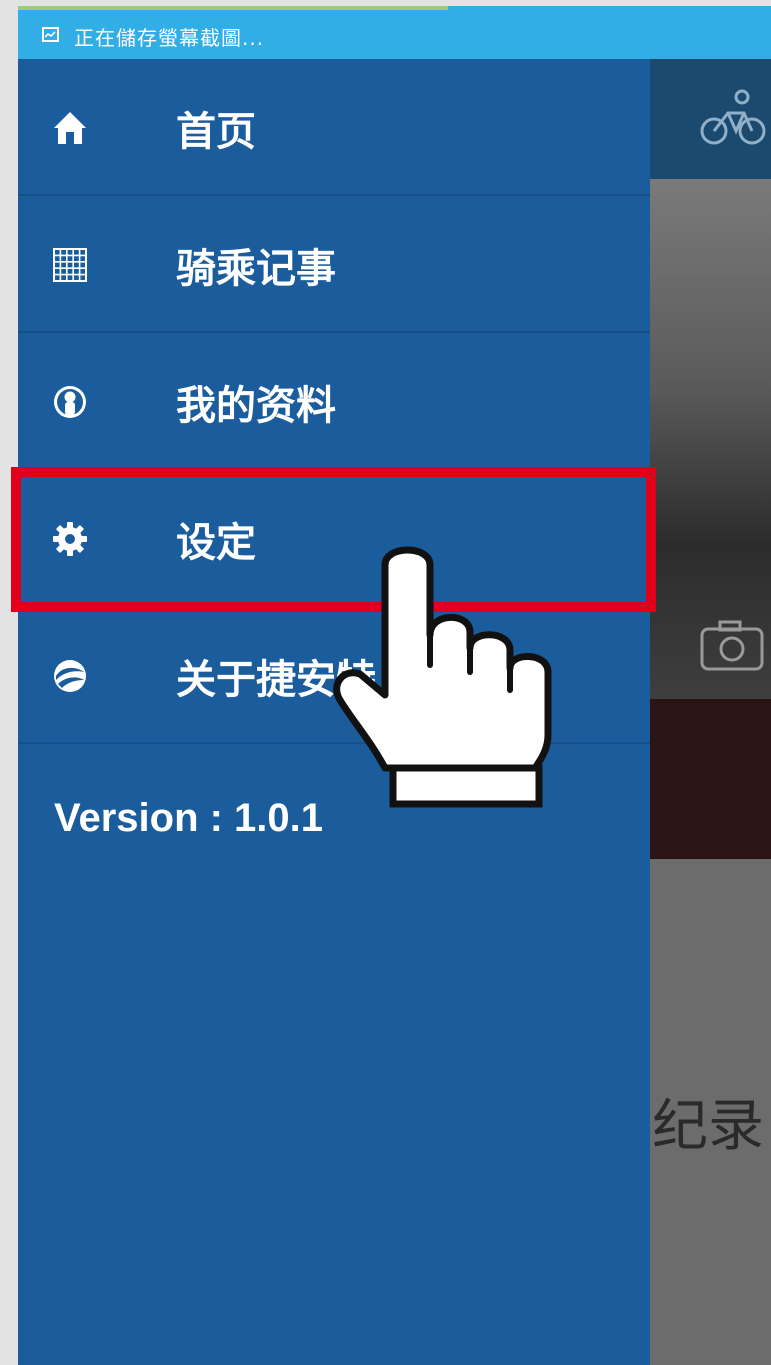 The width and height of the screenshot is (771, 1365). What do you see at coordinates (70, 264) in the screenshot?
I see `grid-icon` at bounding box center [70, 264].